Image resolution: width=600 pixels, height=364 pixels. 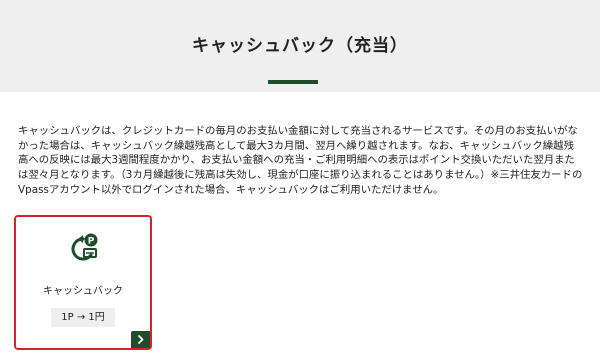 What do you see at coordinates (91, 241) in the screenshot?
I see `svg-text: P` at bounding box center [91, 241].